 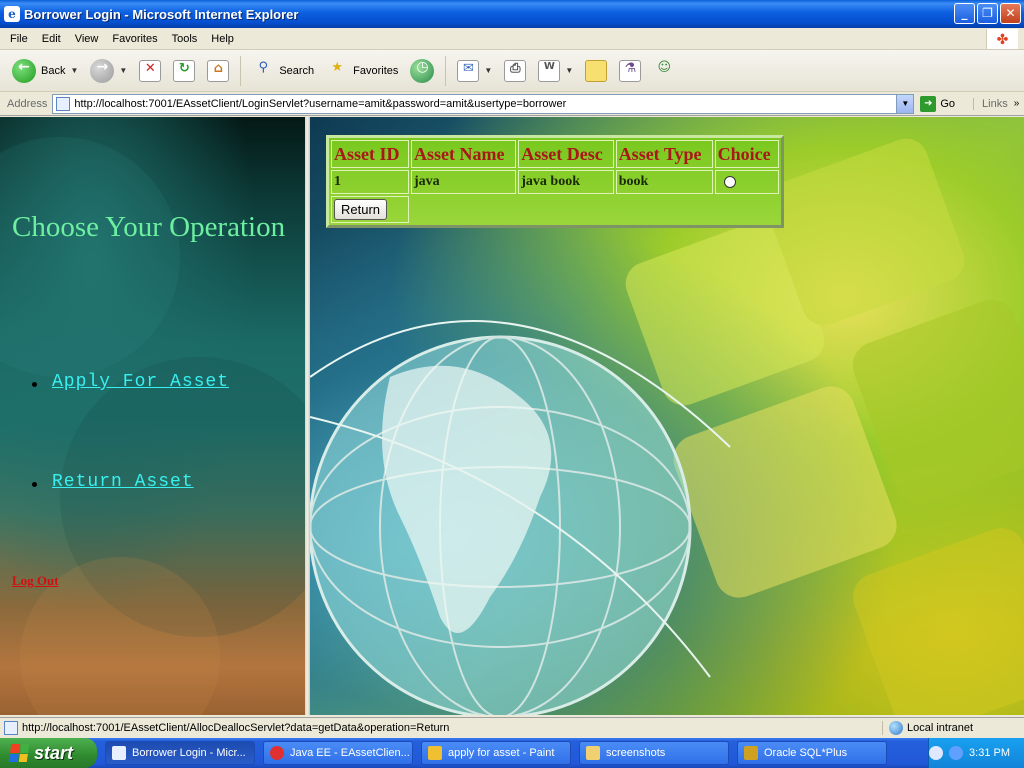 I want to click on toolbar-separator, so click(x=446, y=70).